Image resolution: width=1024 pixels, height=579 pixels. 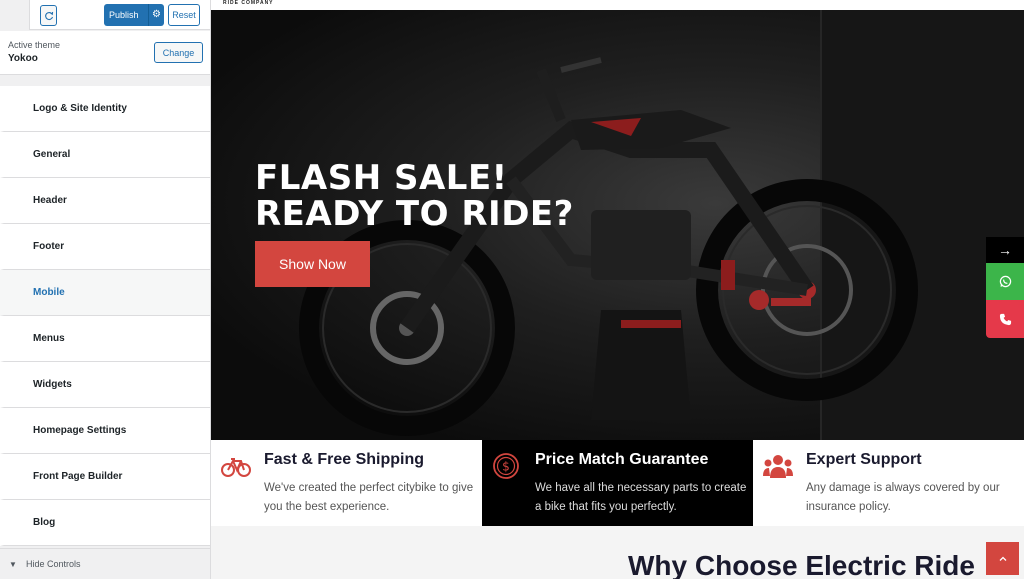 I want to click on dollar-coin-icon: $, so click(x=506, y=466).